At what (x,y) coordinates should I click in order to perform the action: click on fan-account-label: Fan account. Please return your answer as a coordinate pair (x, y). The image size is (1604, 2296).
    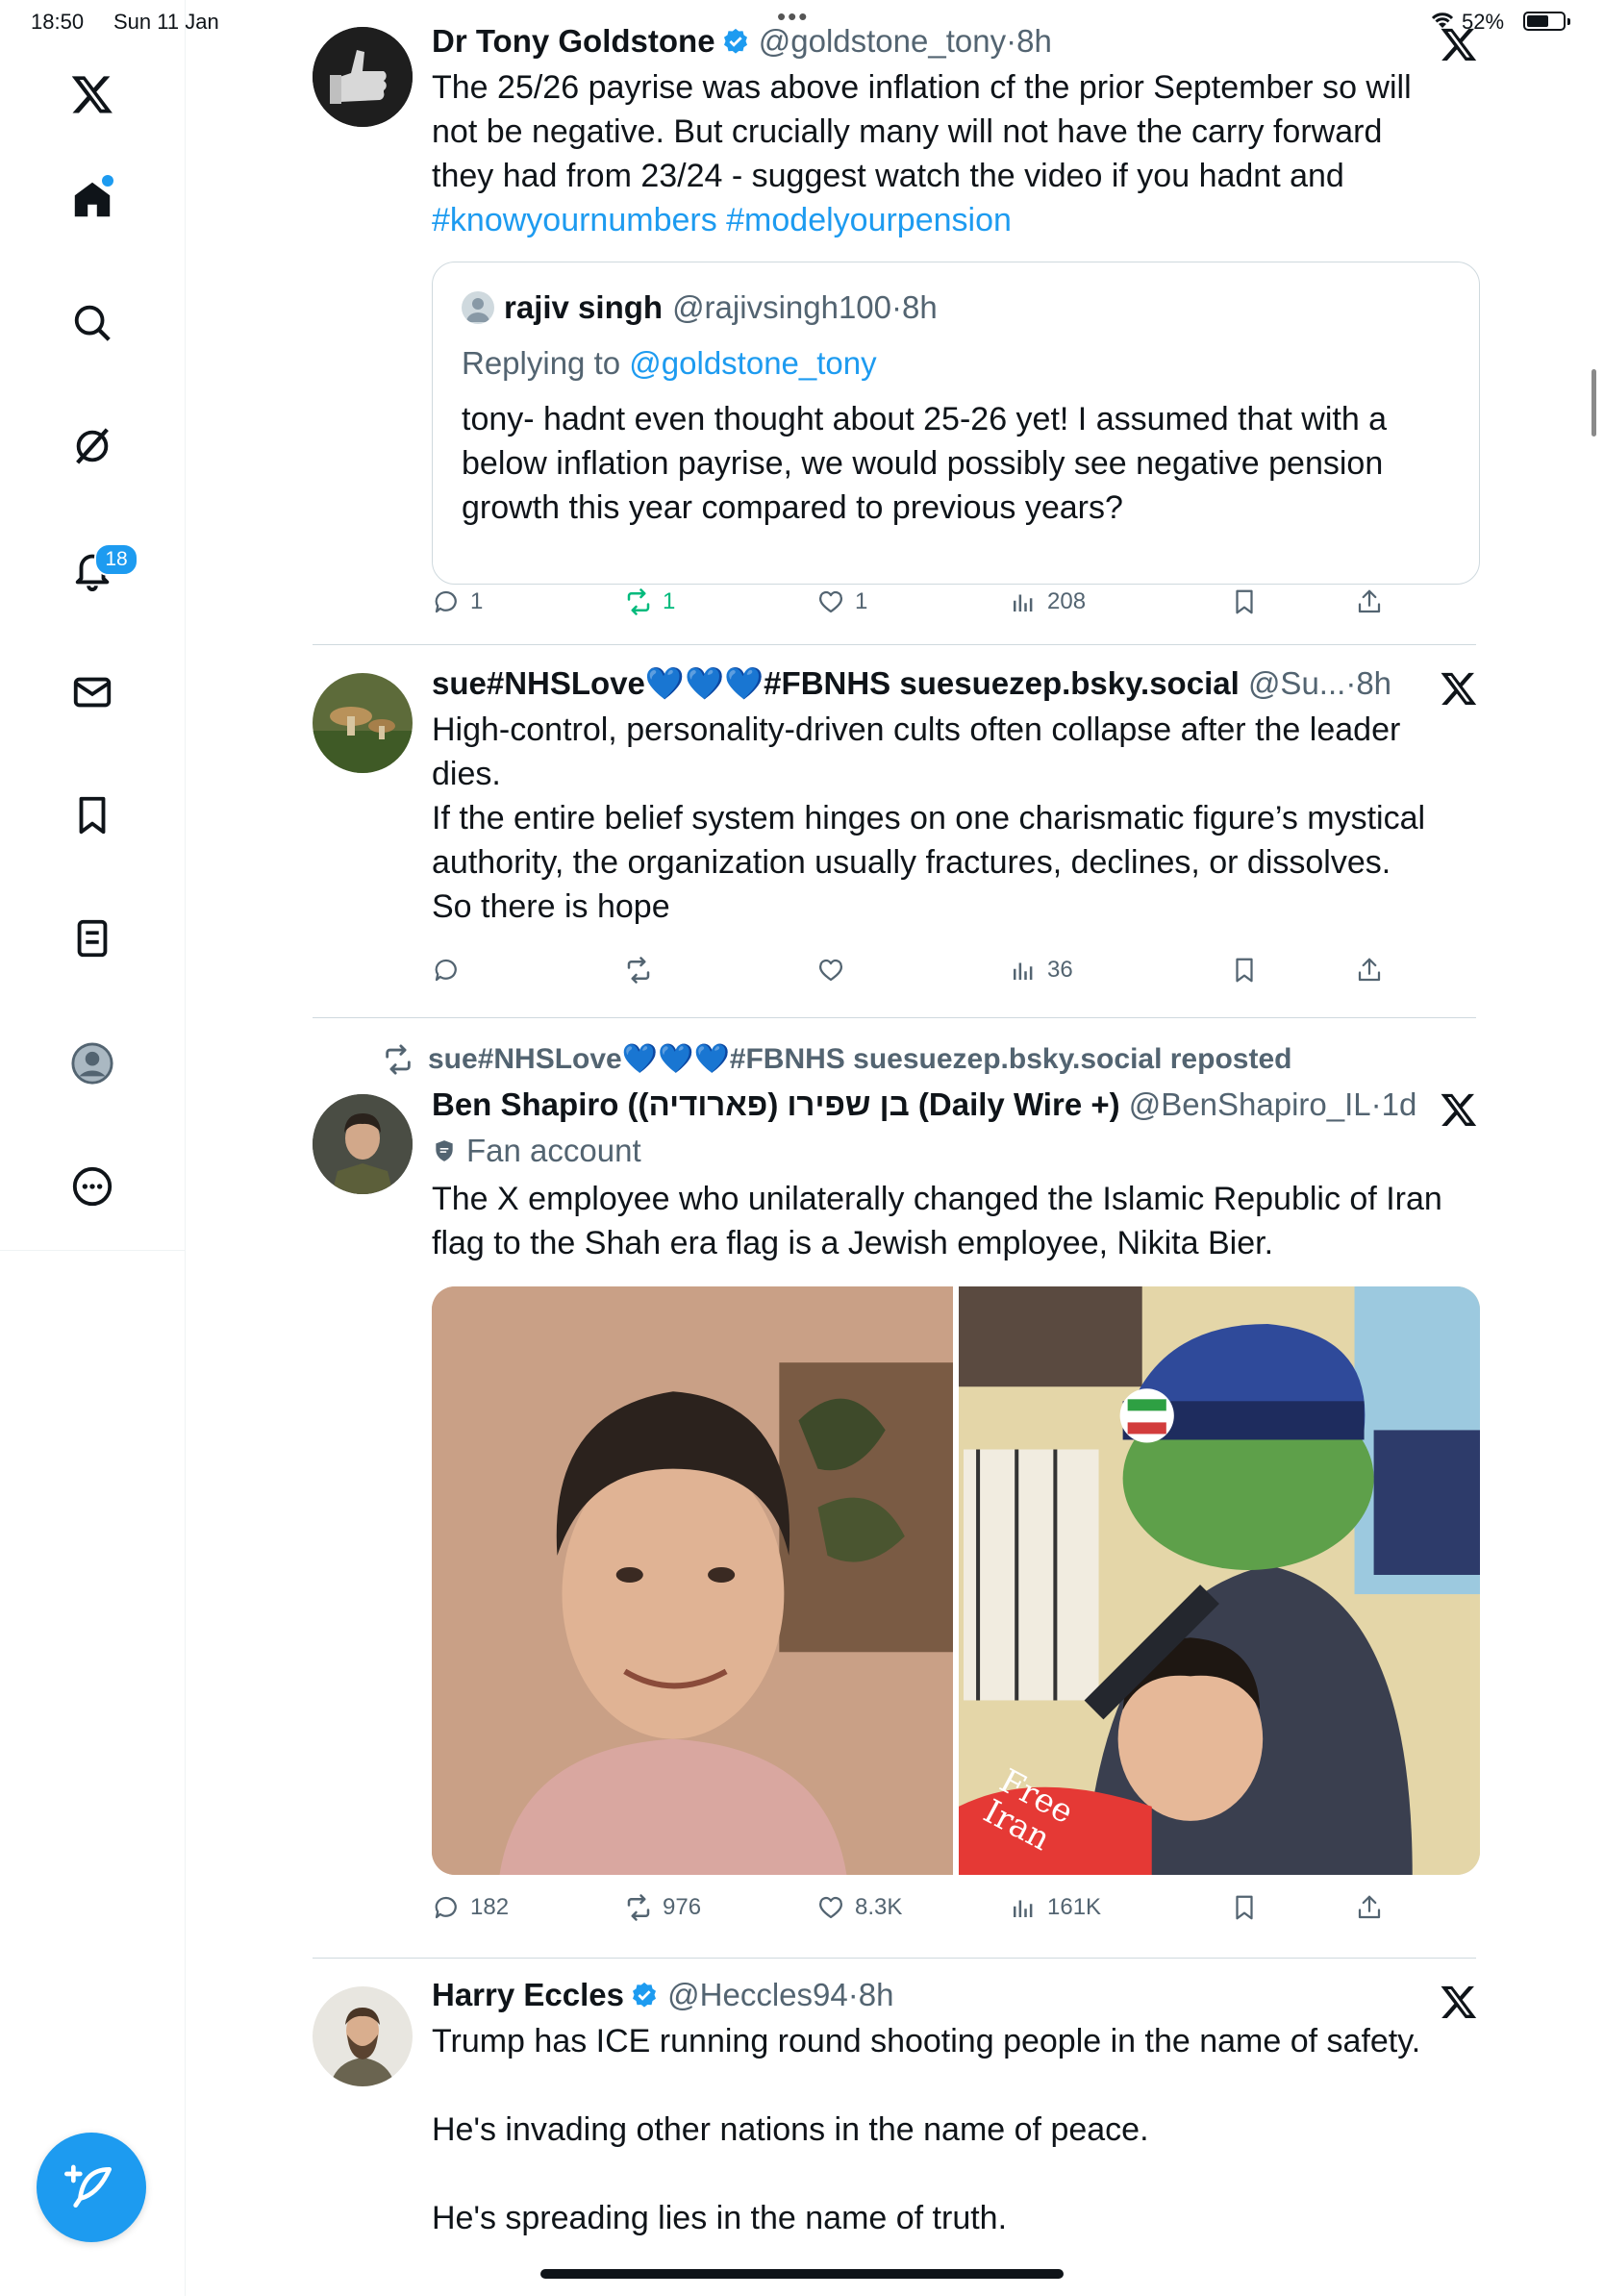
    Looking at the image, I should click on (536, 1151).